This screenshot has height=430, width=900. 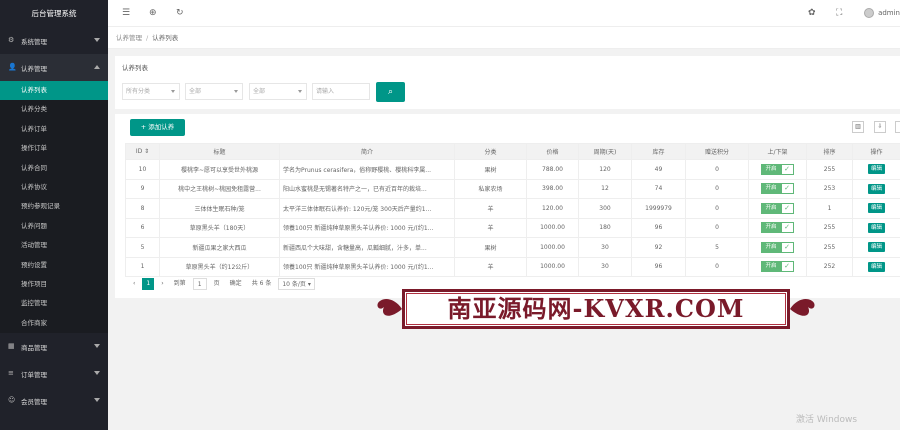 I want to click on cell-cycle: 30, so click(x=605, y=266).